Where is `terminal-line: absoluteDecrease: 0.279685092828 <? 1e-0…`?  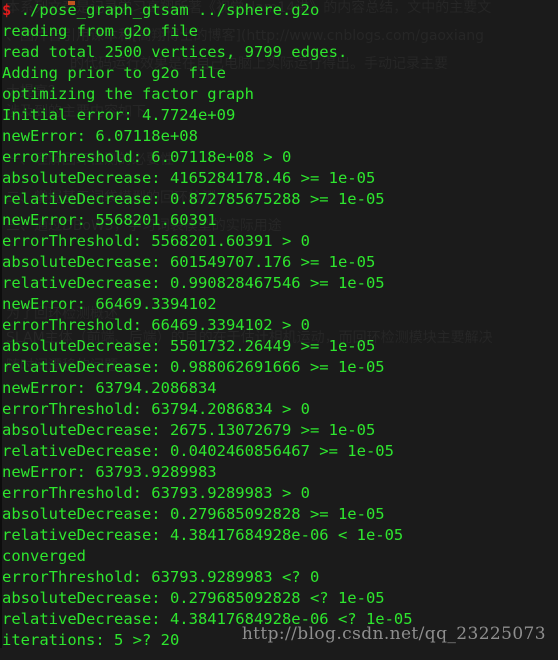
terminal-line: absoluteDecrease: 0.279685092828 <? 1e-0… is located at coordinates (193, 598).